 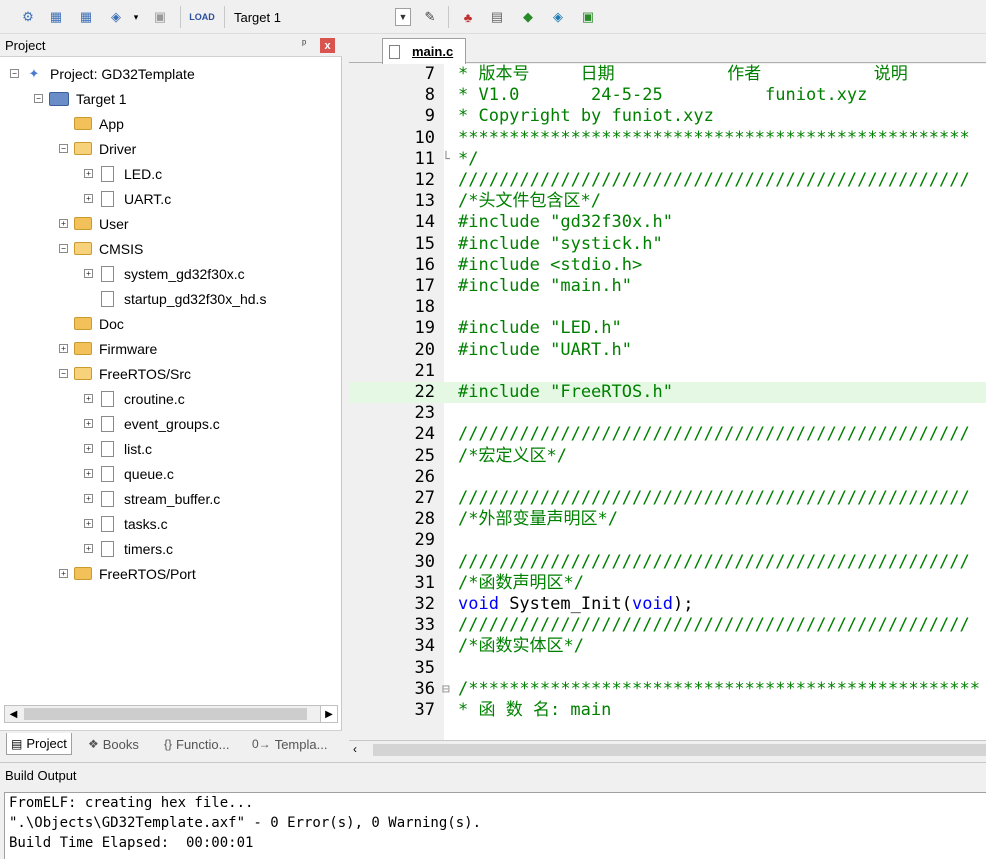 I want to click on download-icon: LOAD, so click(x=202, y=17).